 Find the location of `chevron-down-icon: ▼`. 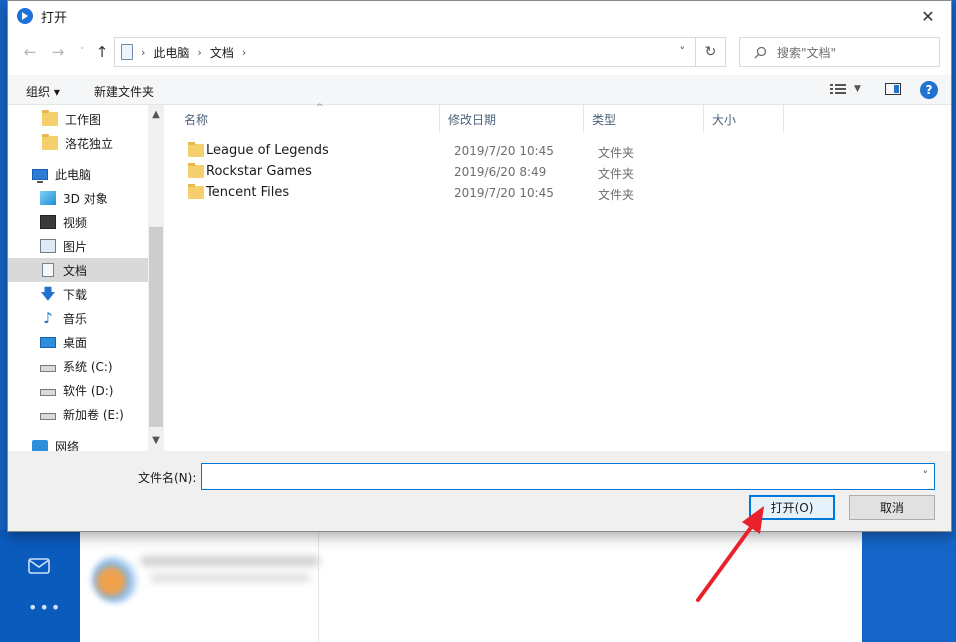

chevron-down-icon: ▼ is located at coordinates (857, 89).